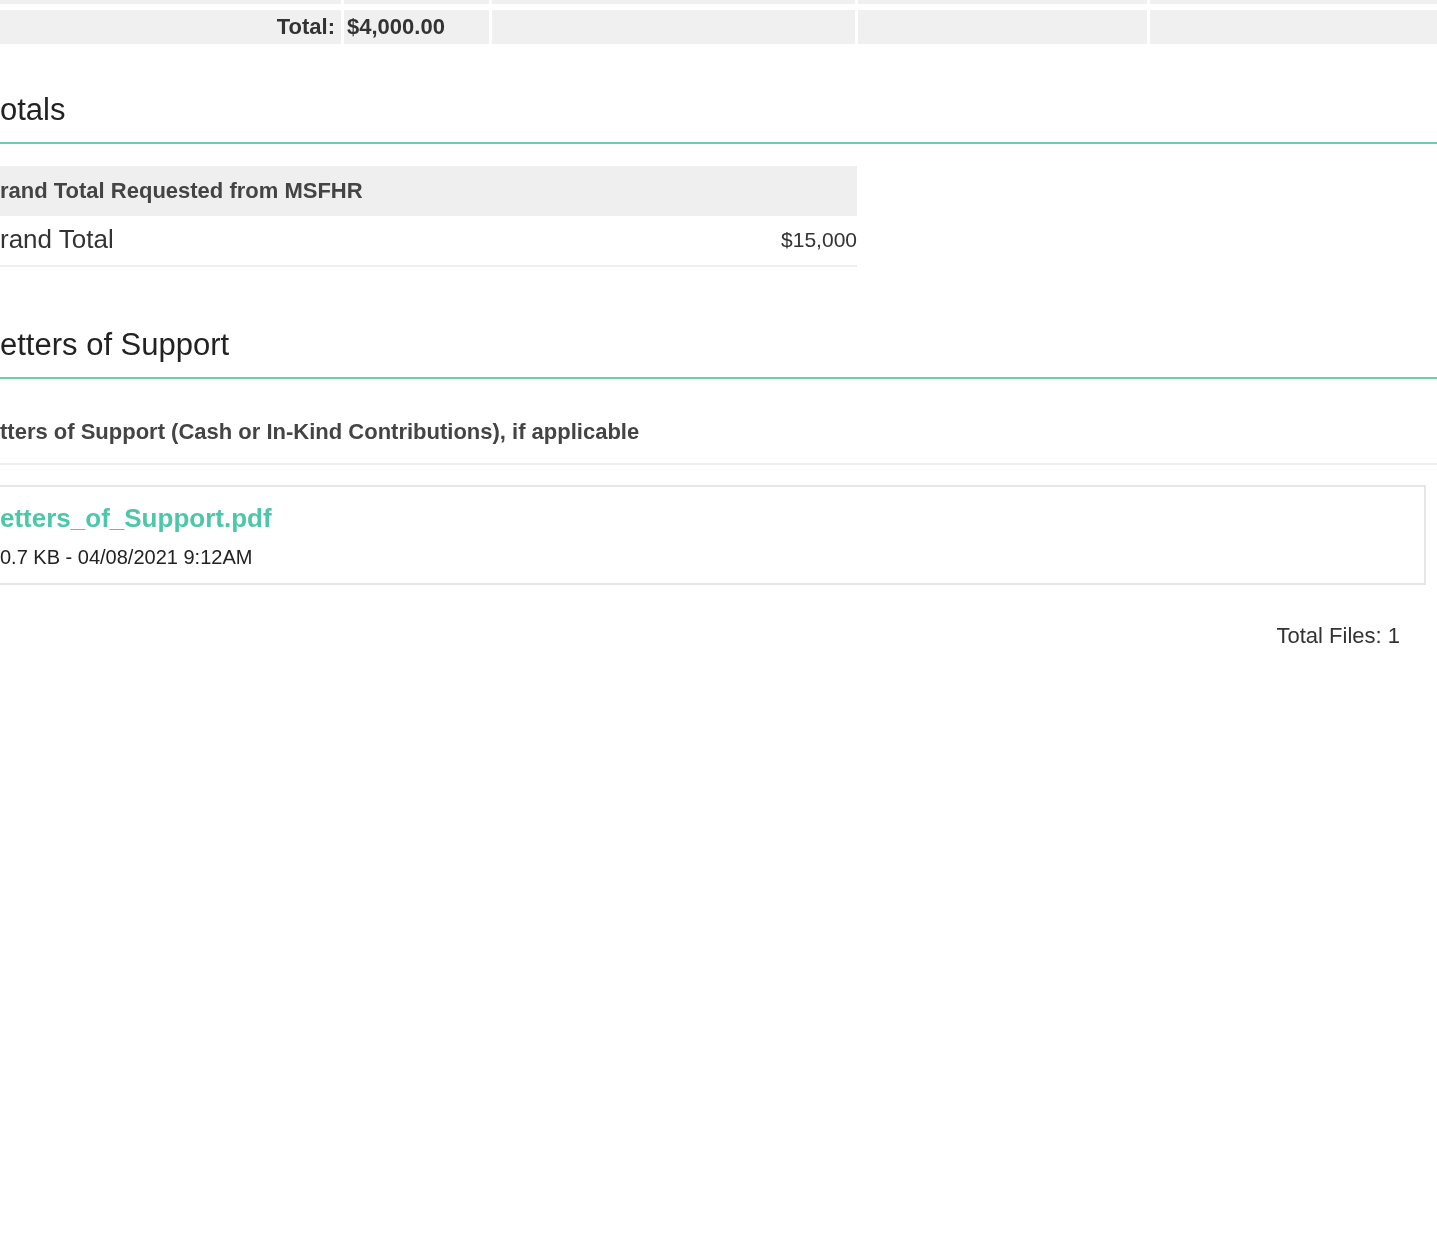  Describe the element at coordinates (819, 239) in the screenshot. I see `row-value: $15,000` at that location.